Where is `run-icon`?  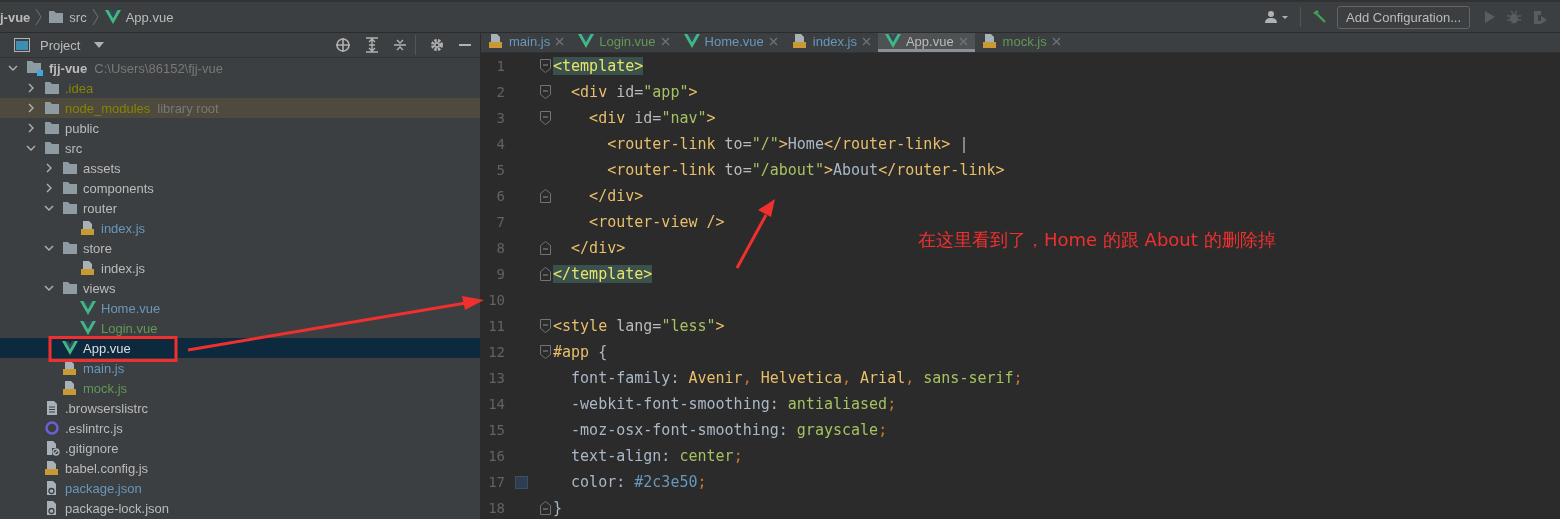 run-icon is located at coordinates (1490, 17).